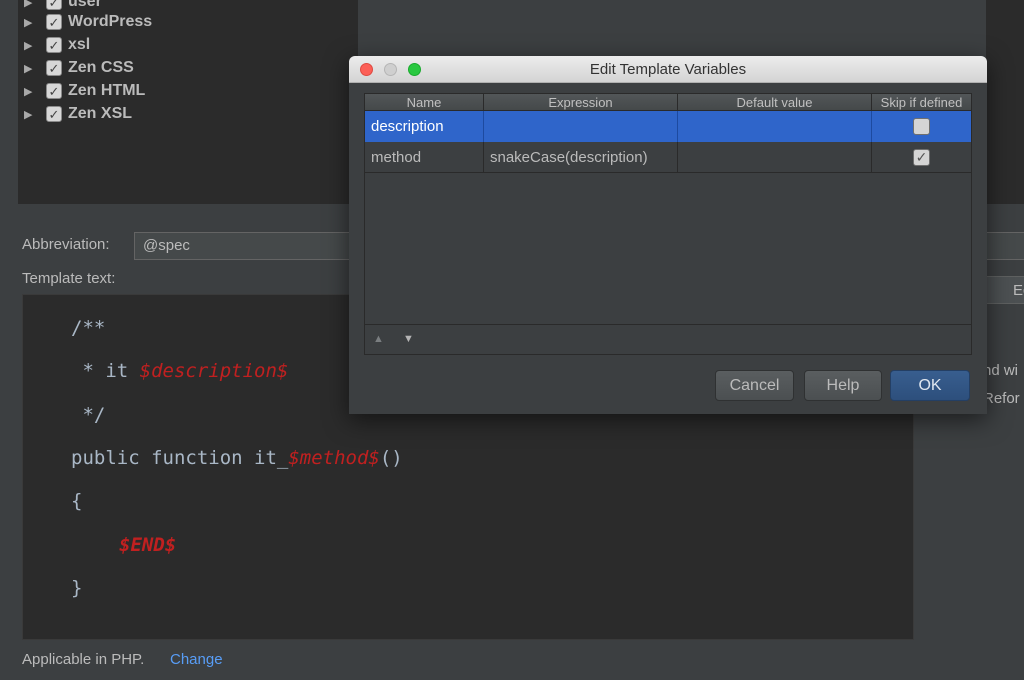  What do you see at coordinates (77, 588) in the screenshot?
I see `code-line: }` at bounding box center [77, 588].